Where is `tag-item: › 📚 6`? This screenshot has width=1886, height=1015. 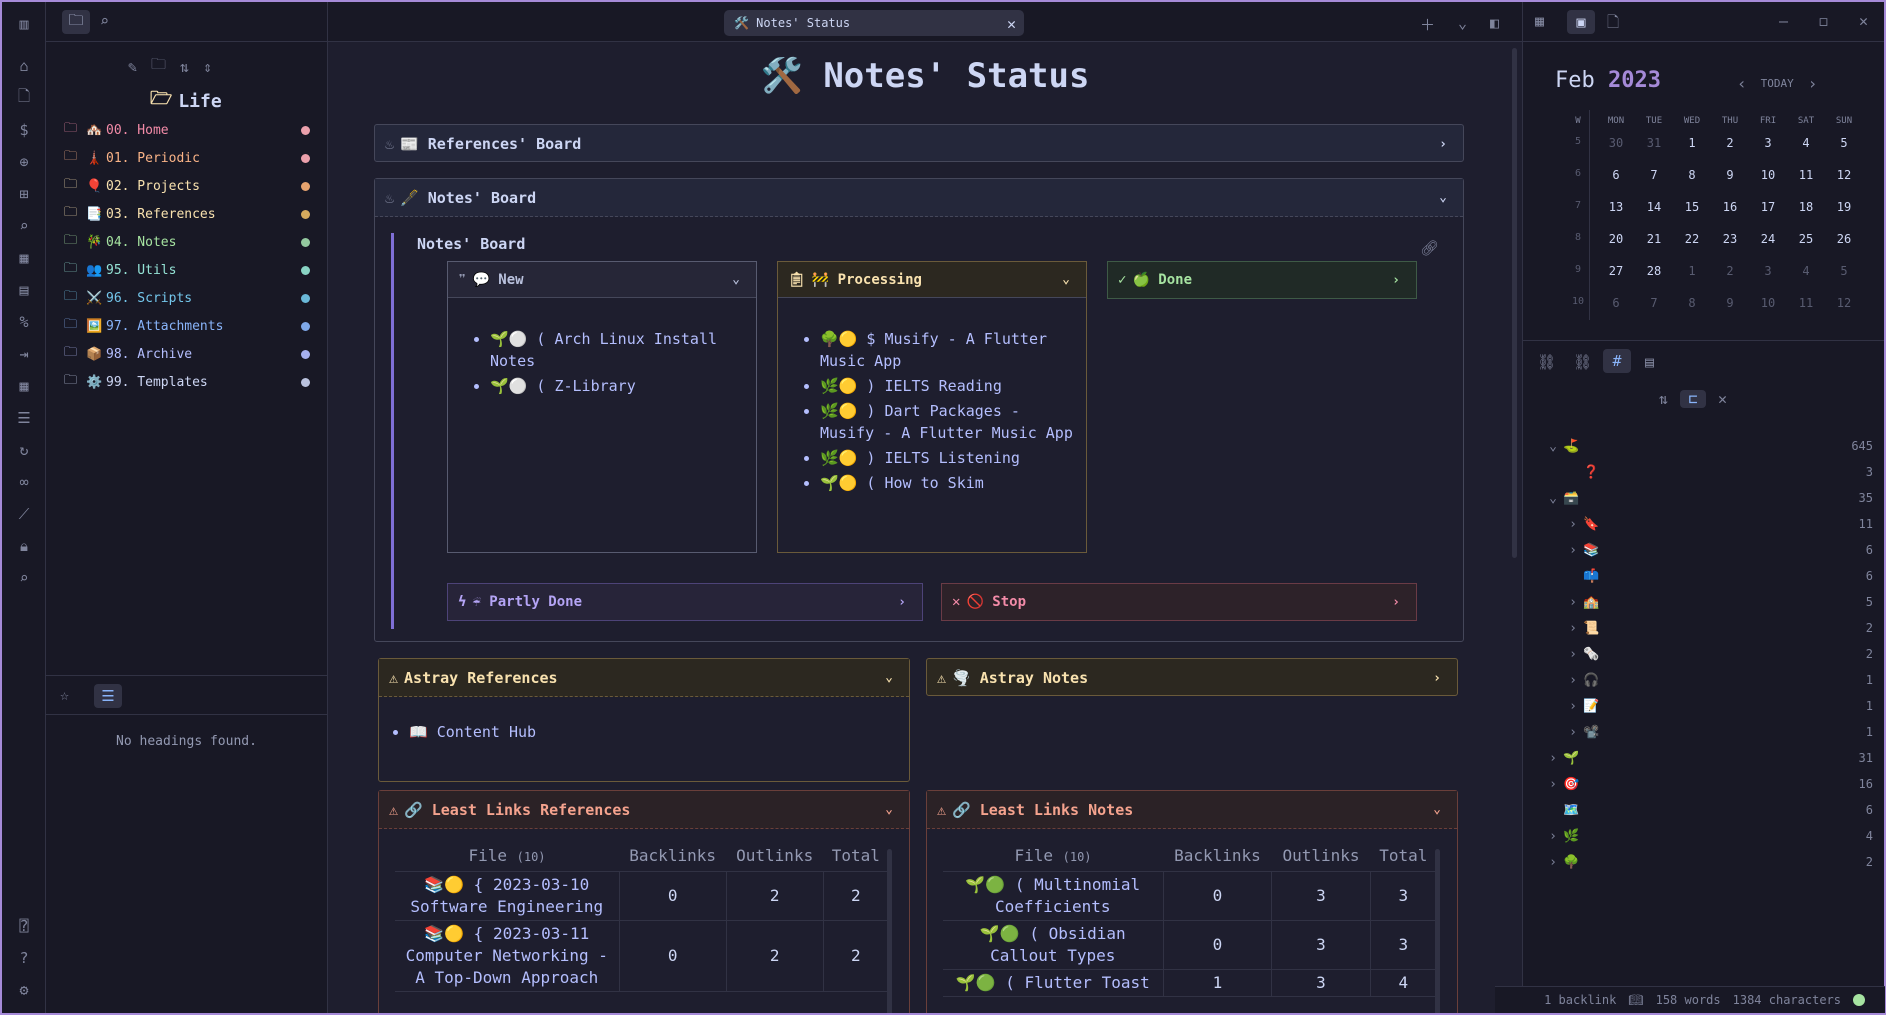 tag-item: › 📚 6 is located at coordinates (1708, 550).